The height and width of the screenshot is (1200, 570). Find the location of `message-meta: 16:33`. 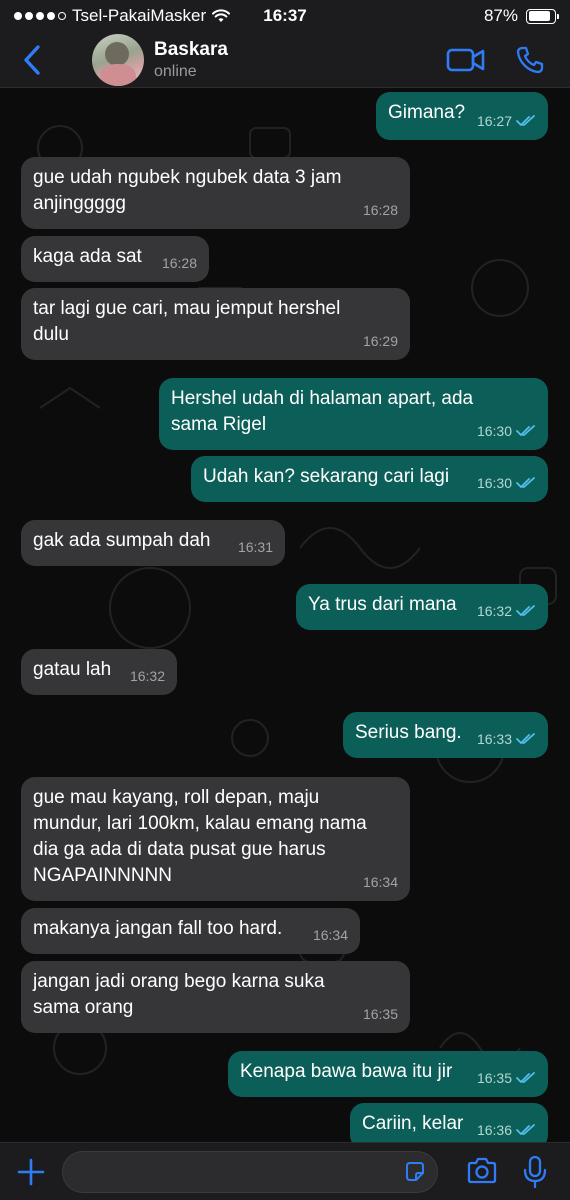

message-meta: 16:33 is located at coordinates (506, 739).